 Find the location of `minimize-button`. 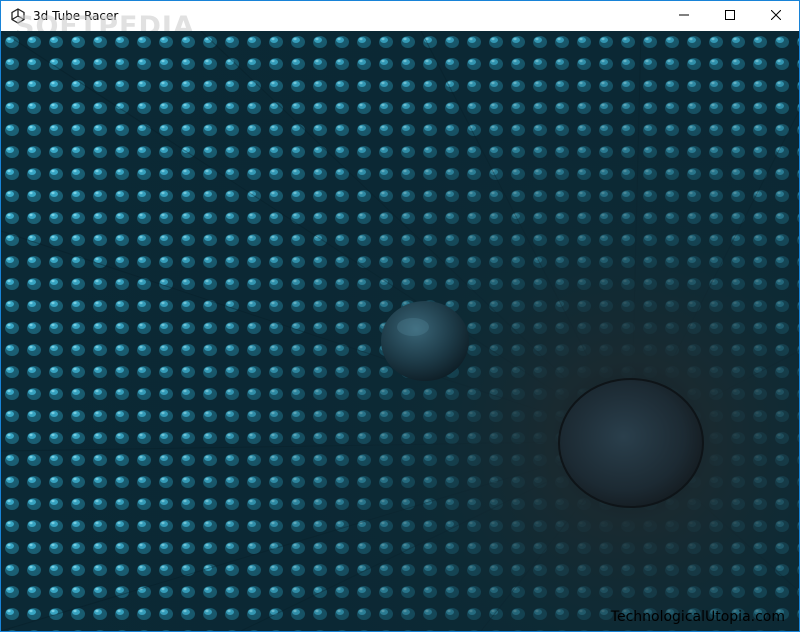

minimize-button is located at coordinates (684, 16).